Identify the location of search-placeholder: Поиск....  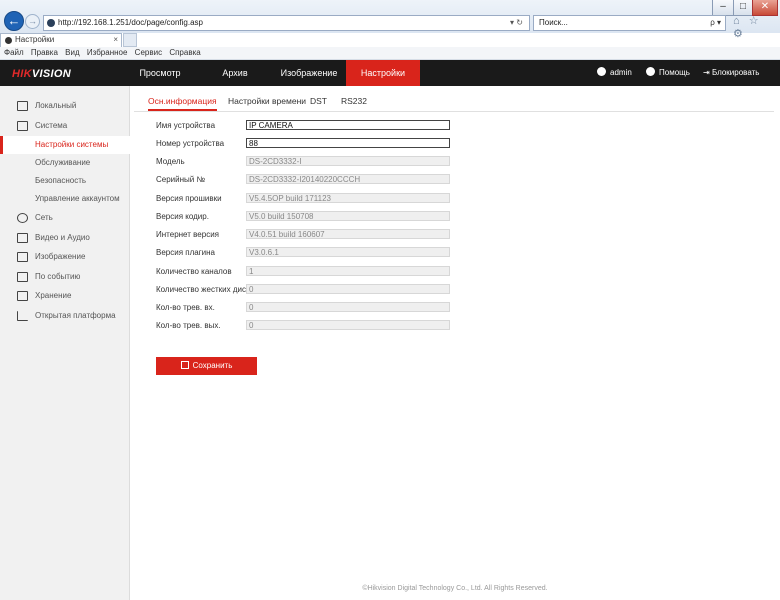
(553, 22).